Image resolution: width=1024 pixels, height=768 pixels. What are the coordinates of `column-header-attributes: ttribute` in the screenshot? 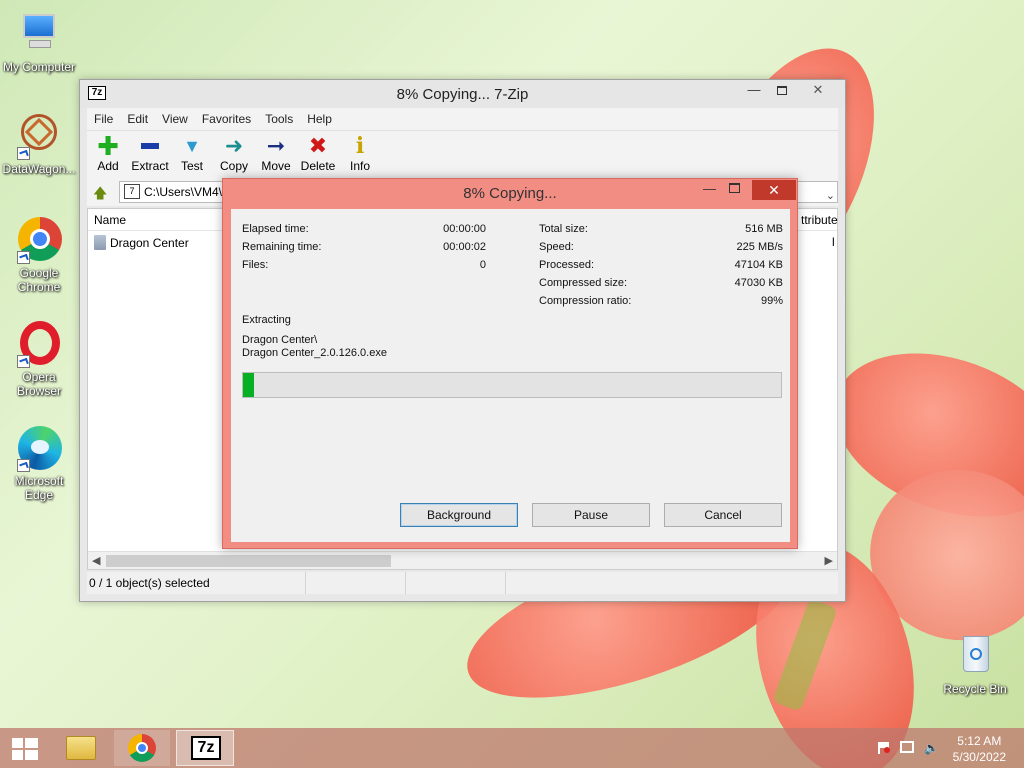 It's located at (819, 220).